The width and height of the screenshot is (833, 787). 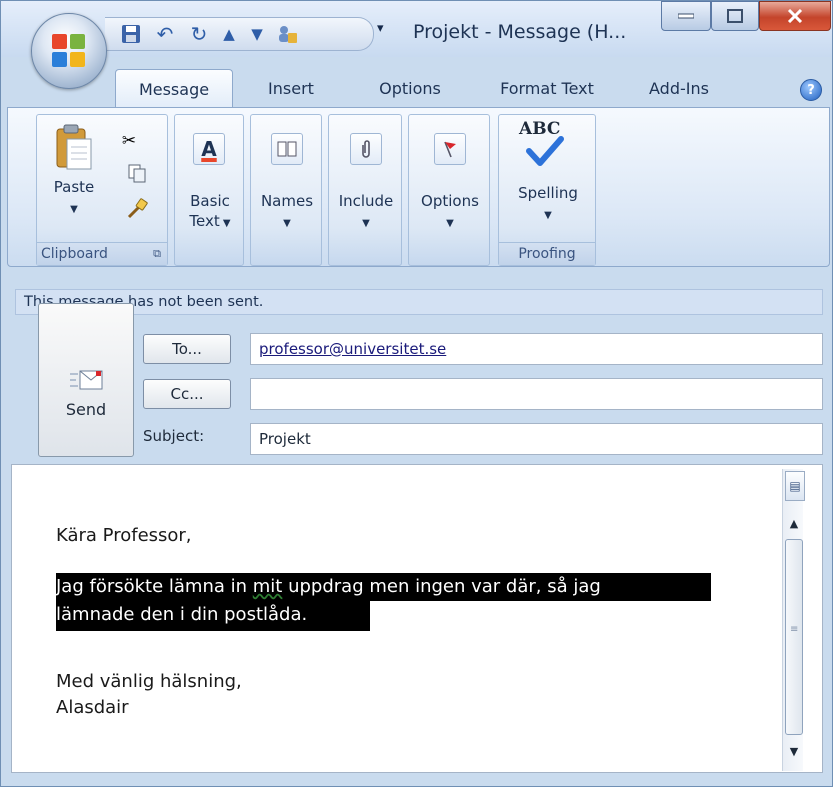 What do you see at coordinates (450, 149) in the screenshot?
I see `follow-up-flag-icon` at bounding box center [450, 149].